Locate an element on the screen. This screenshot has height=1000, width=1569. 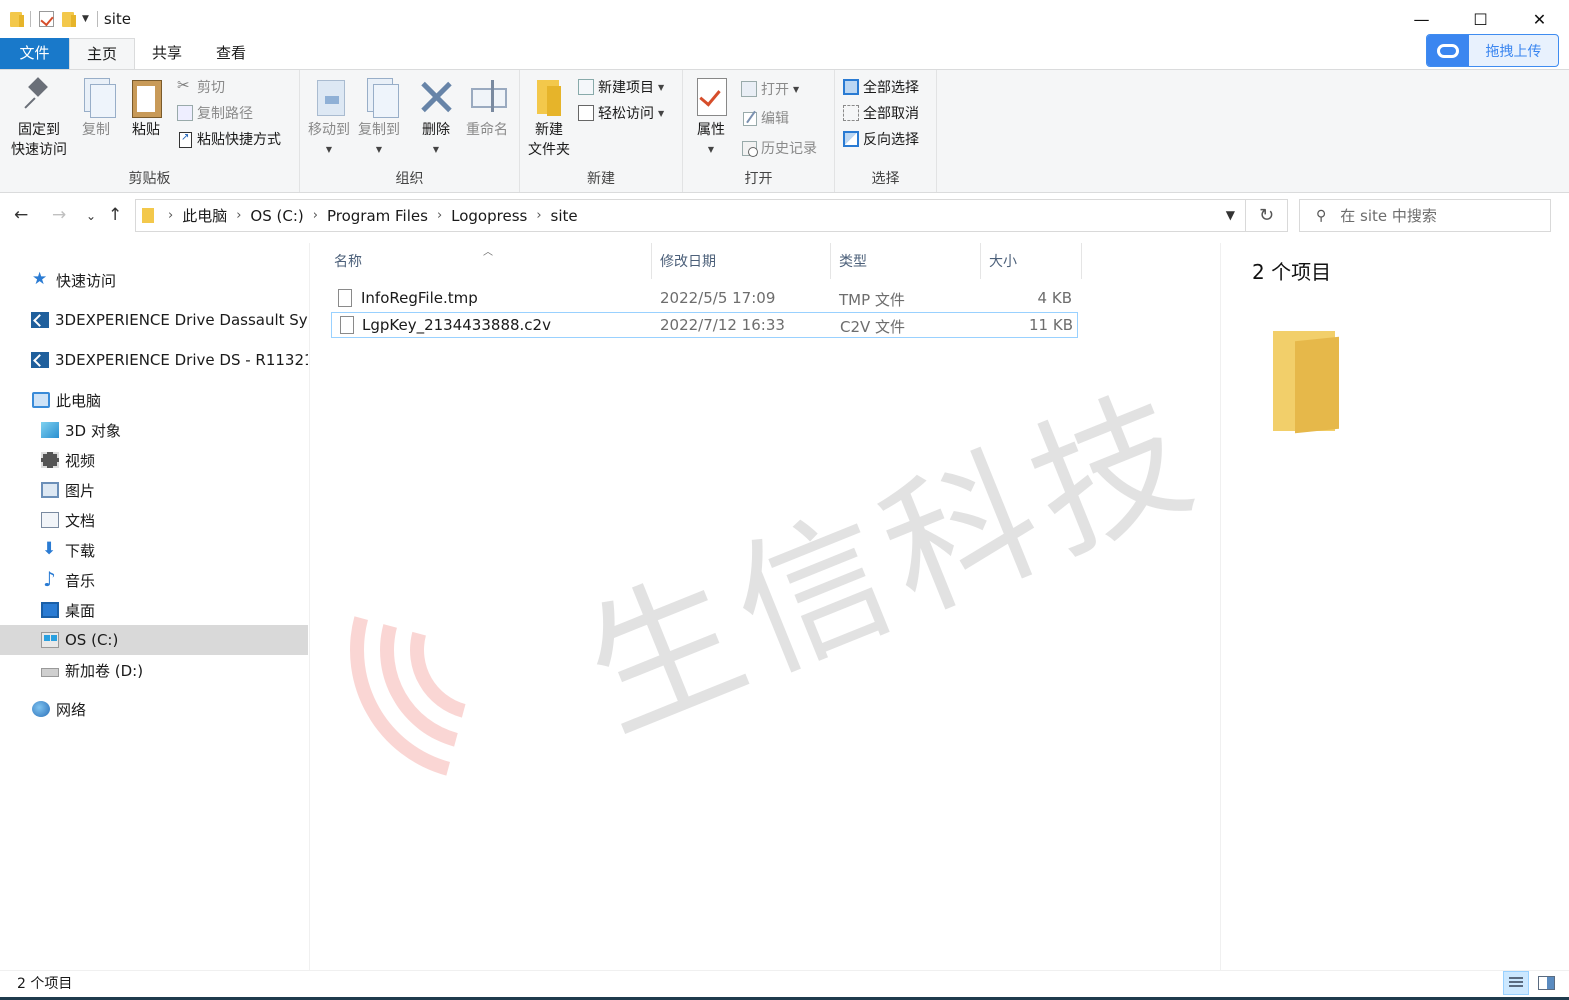
nav-downloads: 下载 is located at coordinates (154, 550).